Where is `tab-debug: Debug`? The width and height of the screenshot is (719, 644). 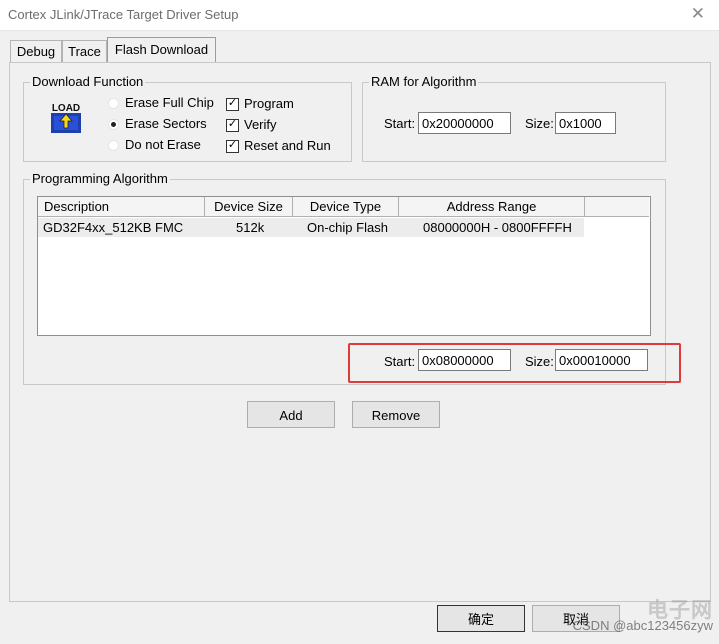 tab-debug: Debug is located at coordinates (36, 51).